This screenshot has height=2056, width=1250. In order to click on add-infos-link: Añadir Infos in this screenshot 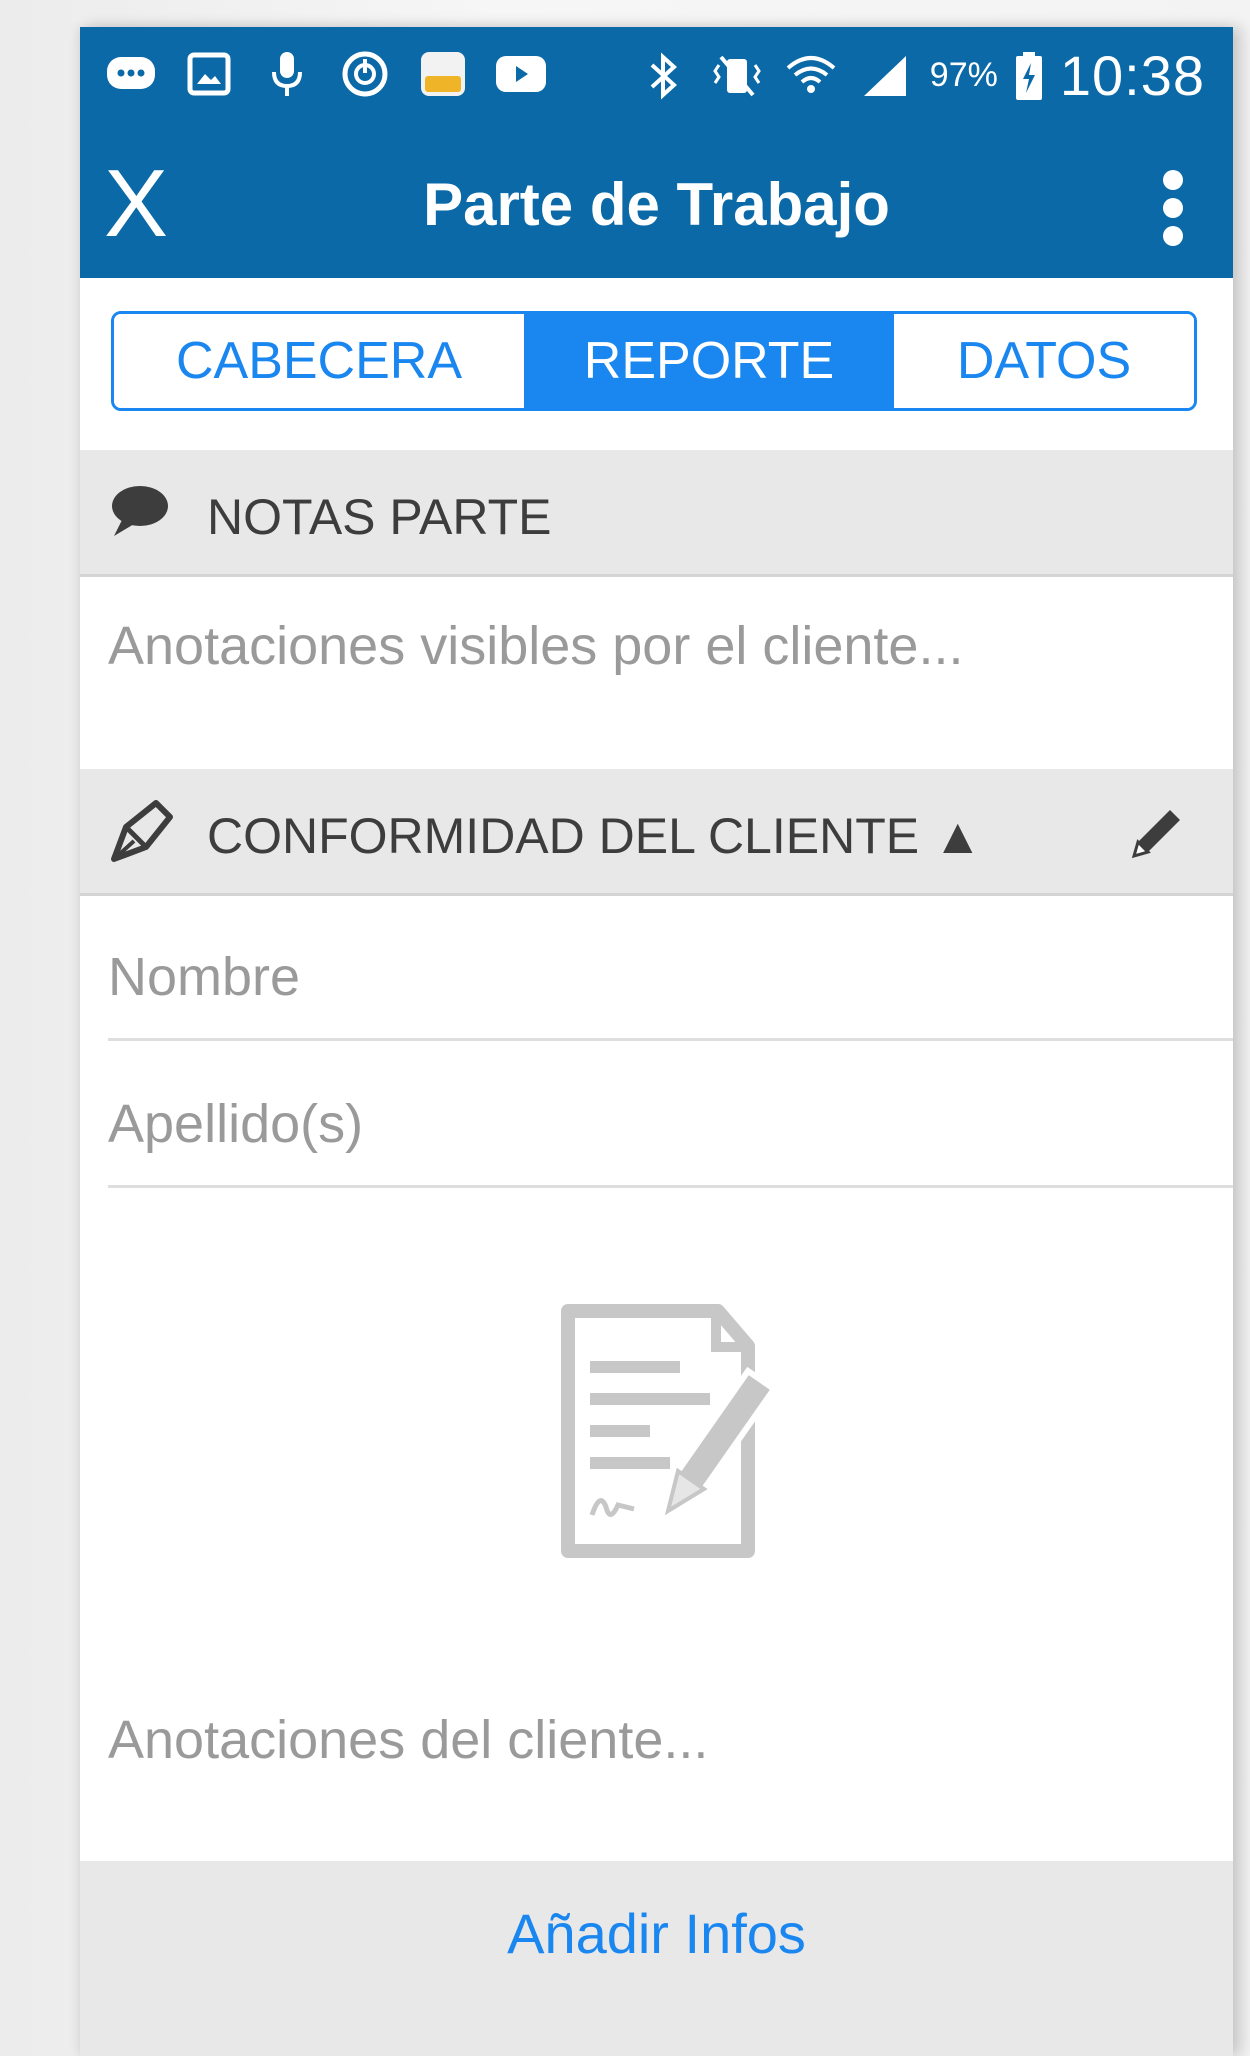, I will do `click(656, 1933)`.